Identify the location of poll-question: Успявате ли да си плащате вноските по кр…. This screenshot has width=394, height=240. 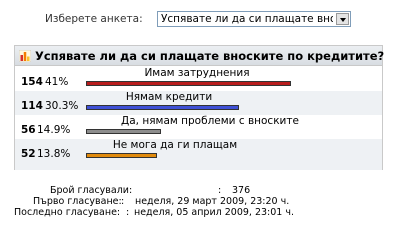
(210, 56).